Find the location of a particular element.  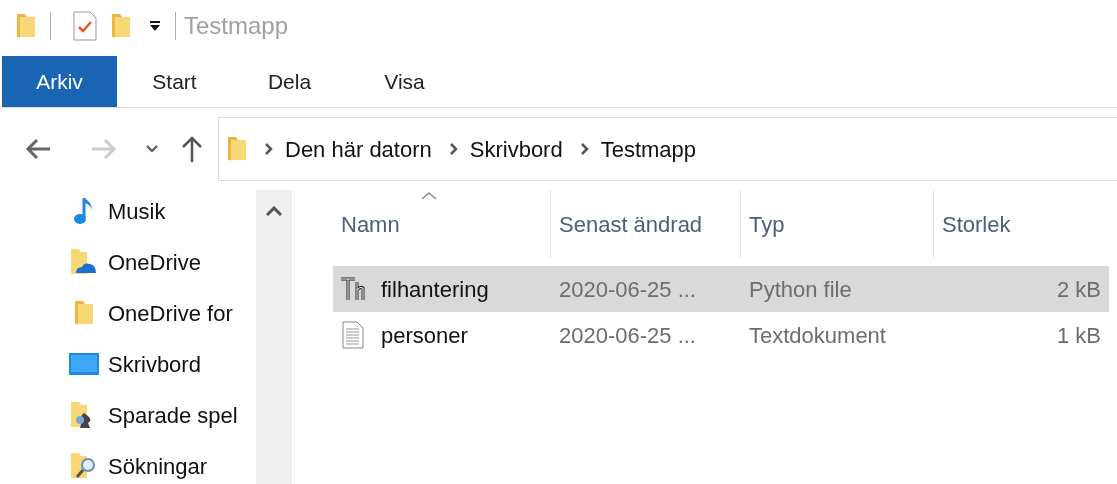

new-folder-icon is located at coordinates (121, 26).